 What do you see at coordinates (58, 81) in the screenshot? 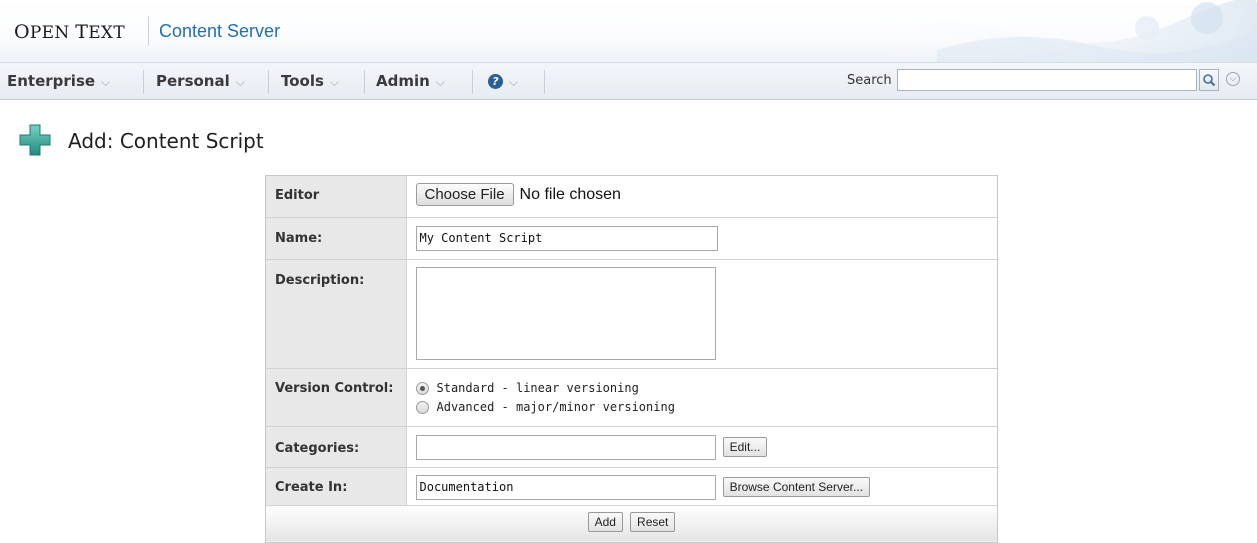
I see `nav-enterprise: Enterprise ⌵` at bounding box center [58, 81].